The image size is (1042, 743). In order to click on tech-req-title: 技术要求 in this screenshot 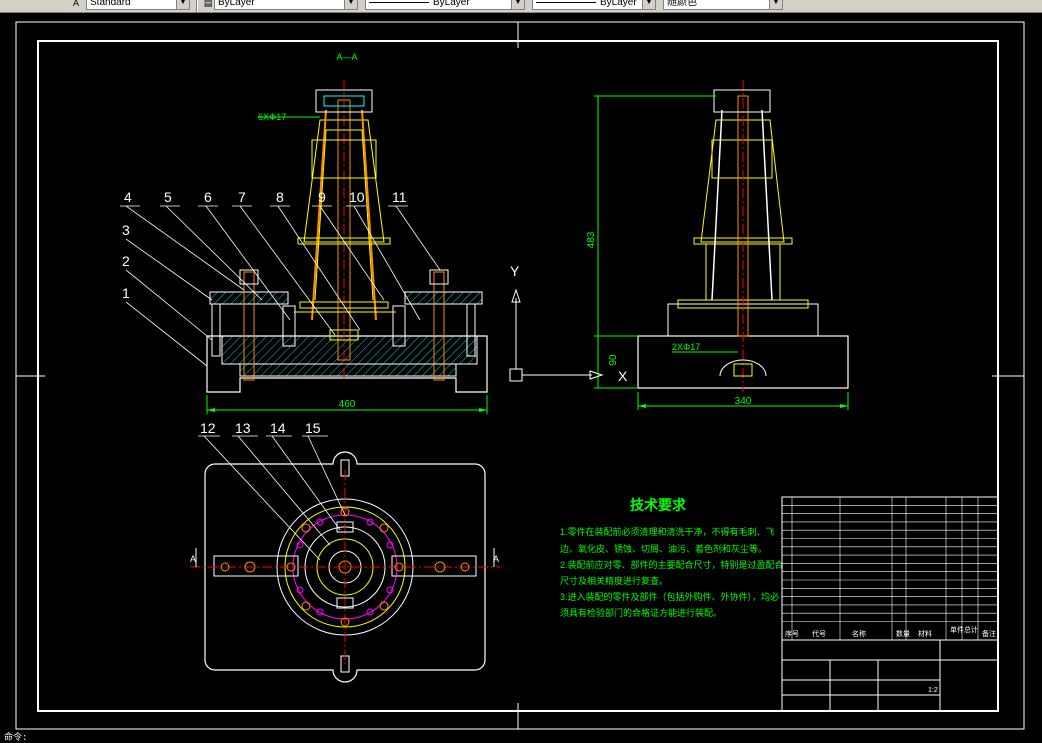, I will do `click(658, 505)`.